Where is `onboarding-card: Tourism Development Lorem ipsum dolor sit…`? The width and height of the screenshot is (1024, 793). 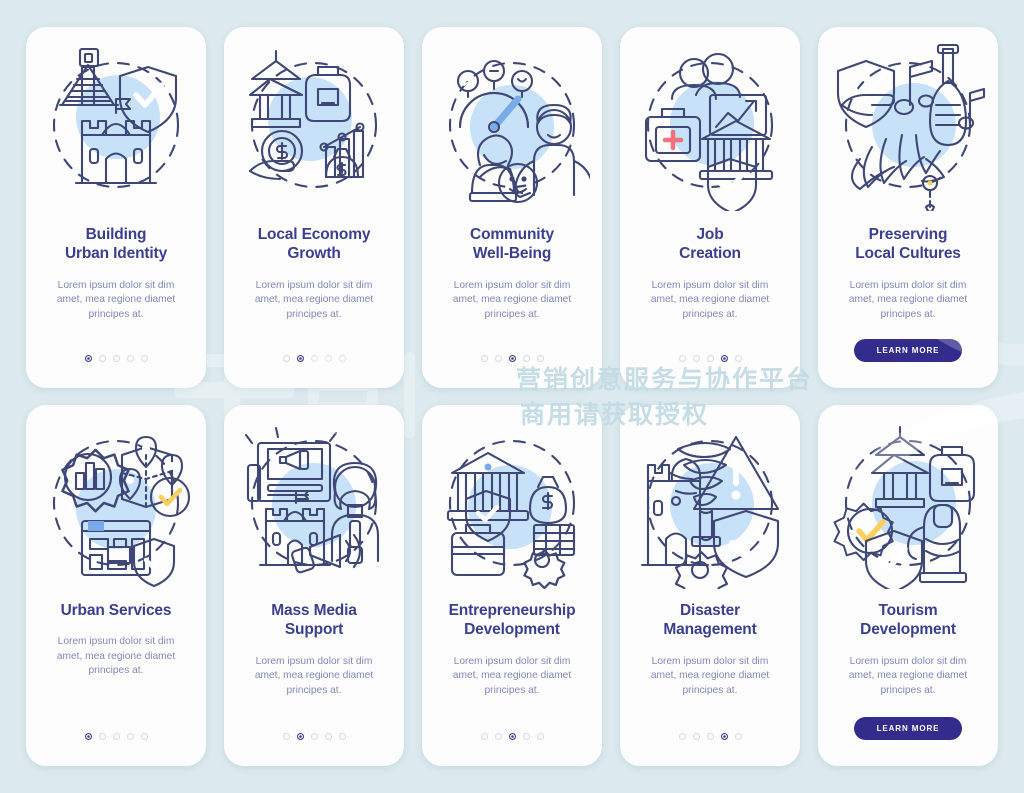 onboarding-card: Tourism Development Lorem ipsum dolor sit… is located at coordinates (908, 585).